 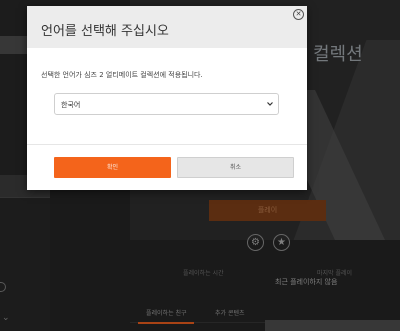 What do you see at coordinates (71, 105) in the screenshot?
I see `language-select-value: 한국어` at bounding box center [71, 105].